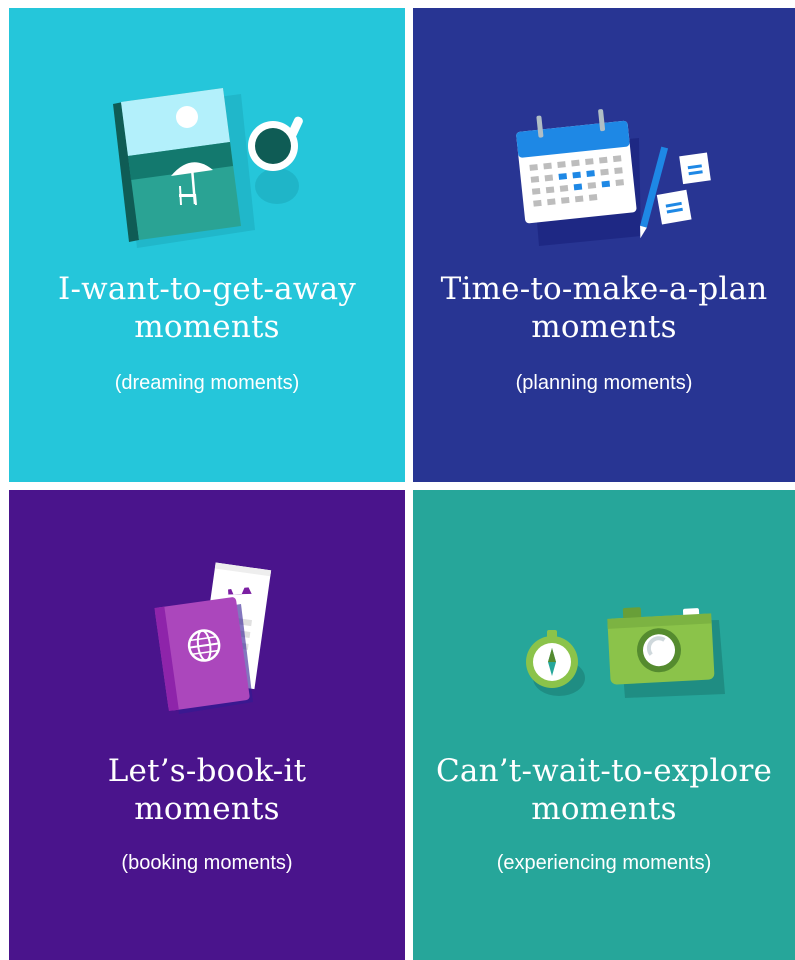 The height and width of the screenshot is (960, 795). What do you see at coordinates (625, 652) in the screenshot?
I see `compass-camera-icon` at bounding box center [625, 652].